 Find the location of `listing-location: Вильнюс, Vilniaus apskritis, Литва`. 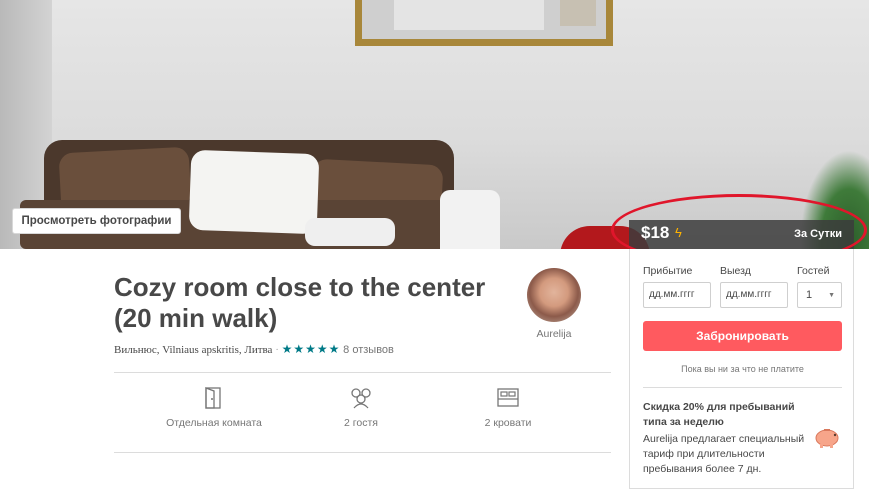

listing-location: Вильнюс, Vilniaus apskritis, Литва is located at coordinates (193, 350).